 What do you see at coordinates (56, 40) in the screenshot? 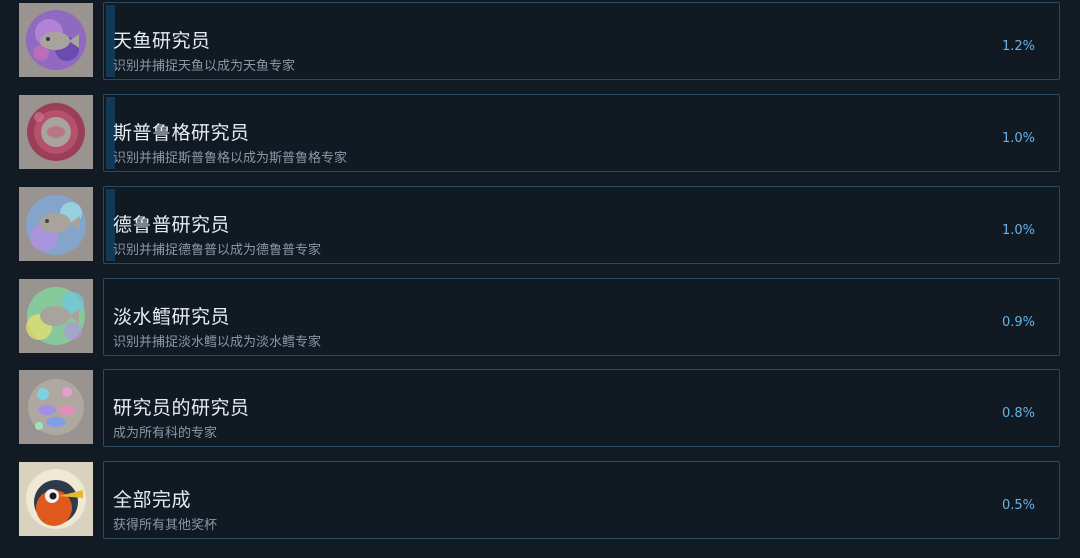
I see `sky-fish-icon` at bounding box center [56, 40].